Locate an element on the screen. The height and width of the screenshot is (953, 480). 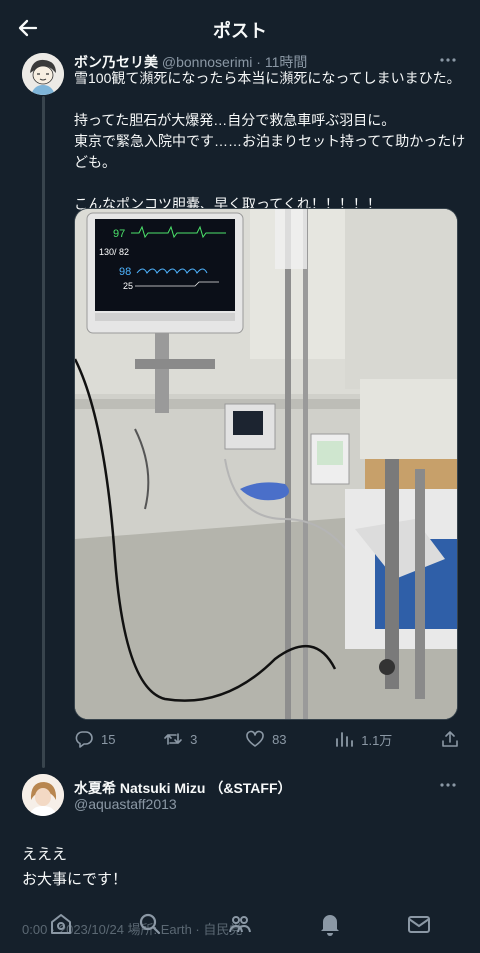
tweet-line: ども。 is located at coordinates (95, 162).